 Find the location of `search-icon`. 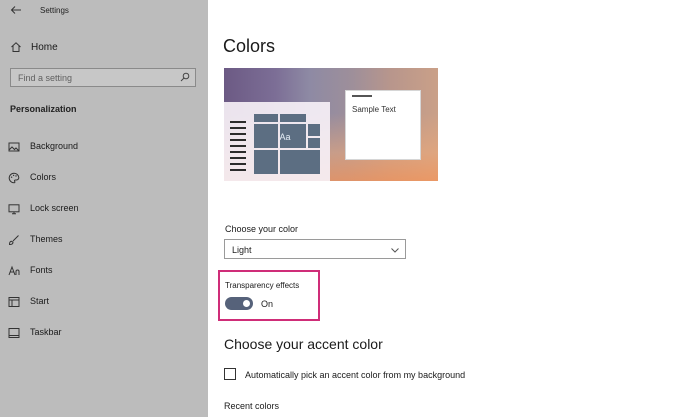

search-icon is located at coordinates (185, 77).